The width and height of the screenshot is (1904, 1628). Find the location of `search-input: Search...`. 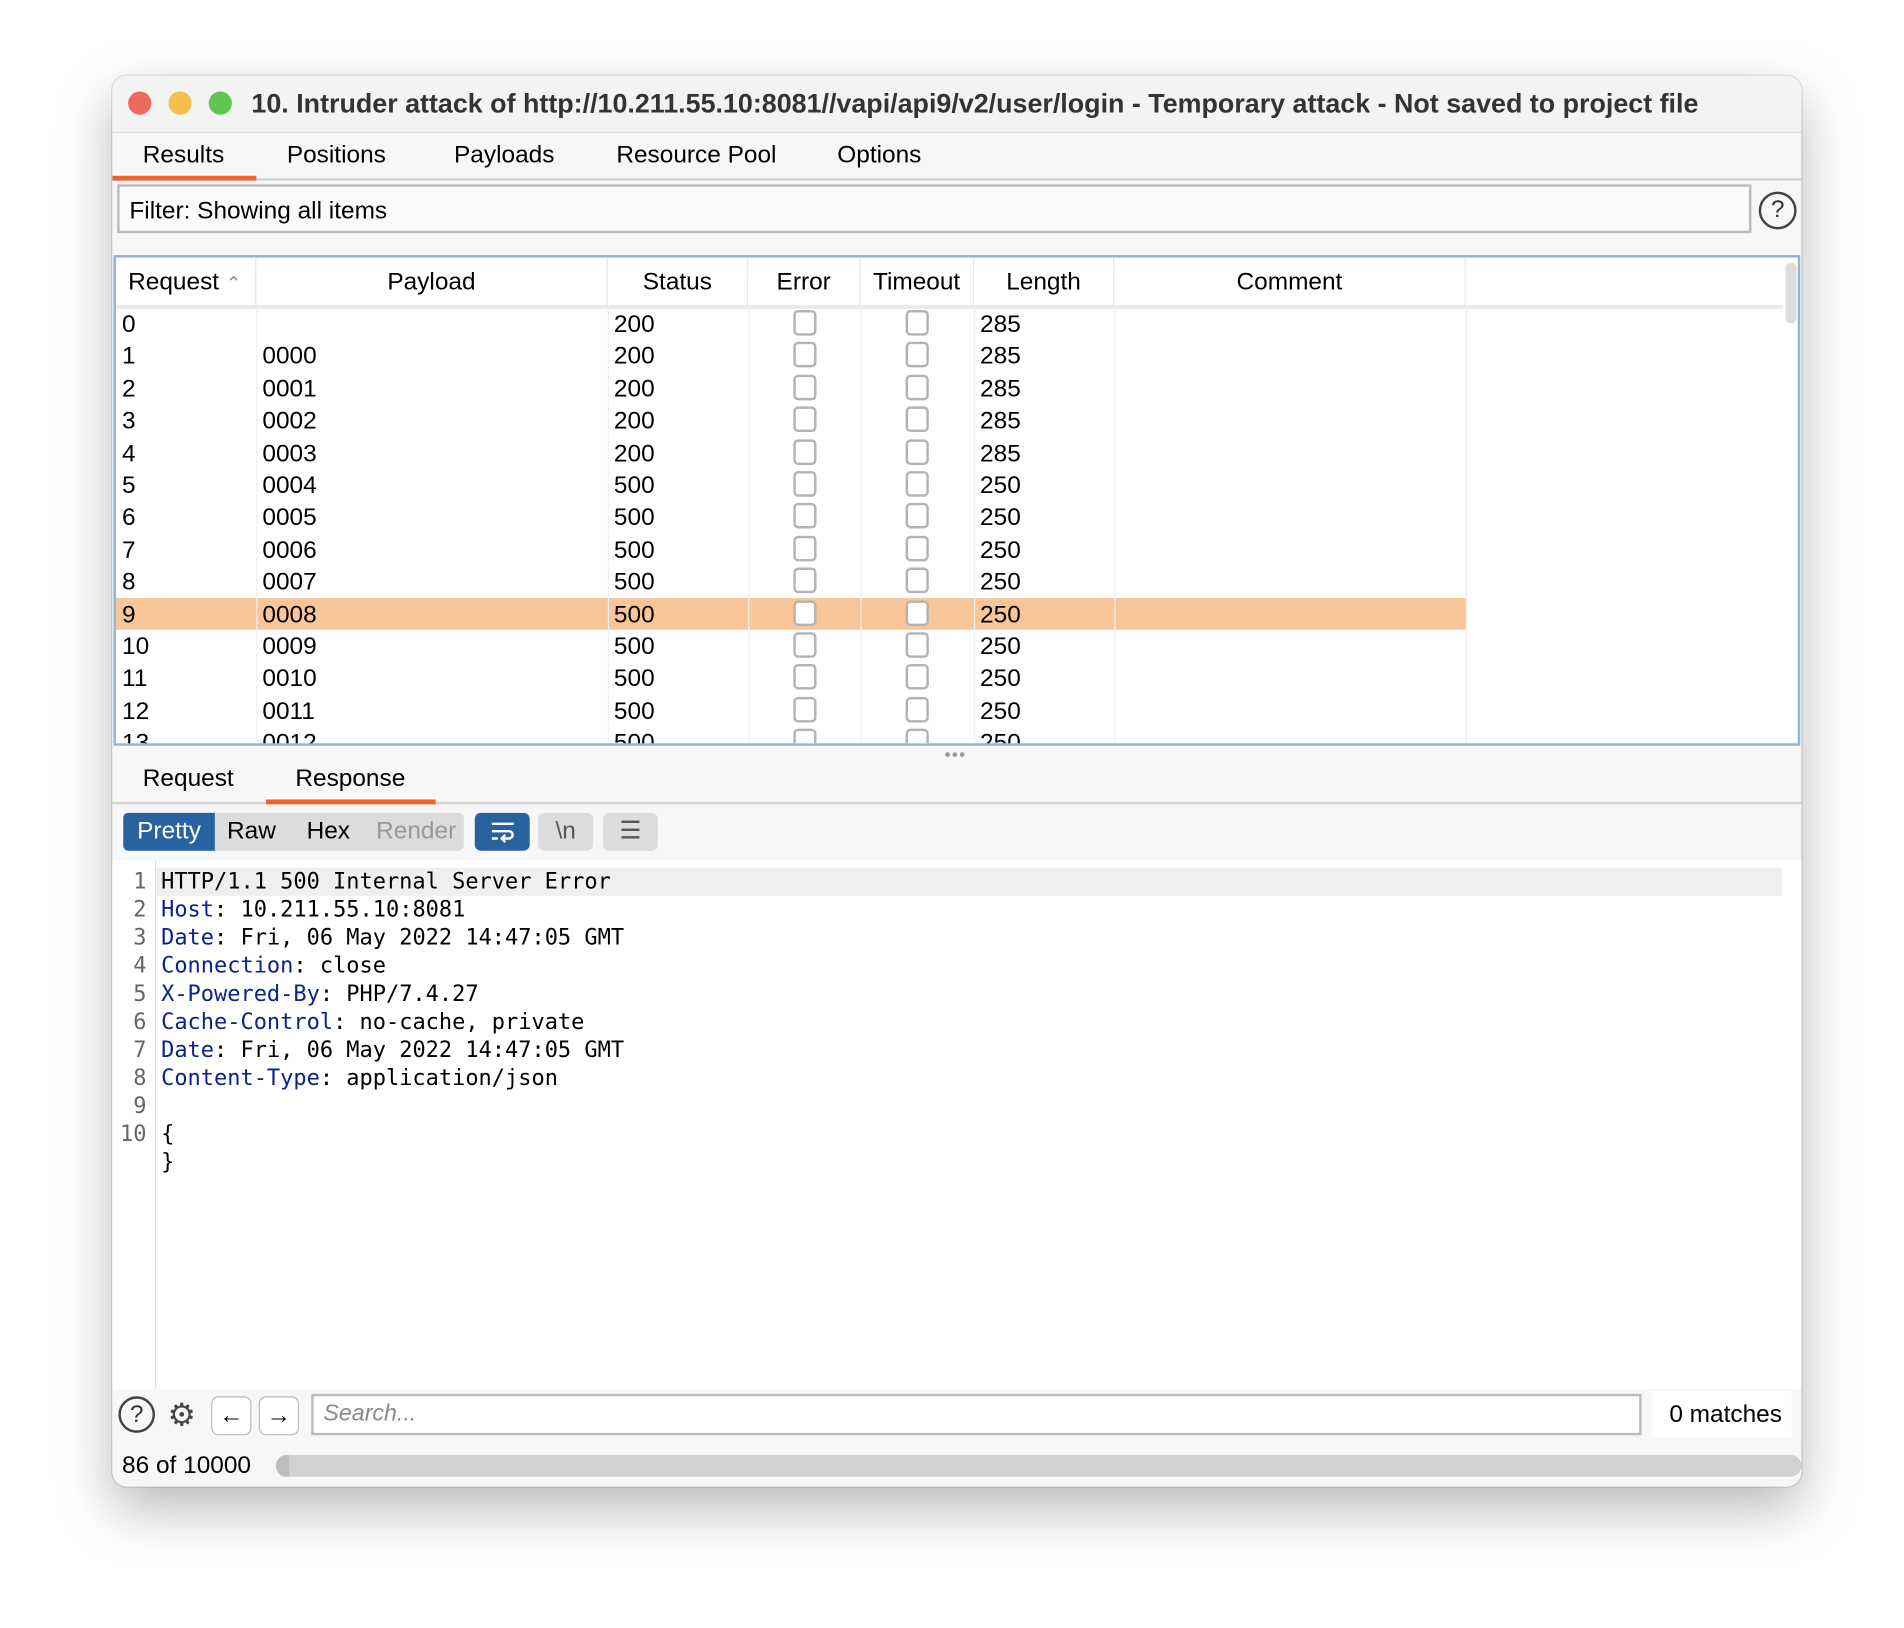

search-input: Search... is located at coordinates (976, 1414).